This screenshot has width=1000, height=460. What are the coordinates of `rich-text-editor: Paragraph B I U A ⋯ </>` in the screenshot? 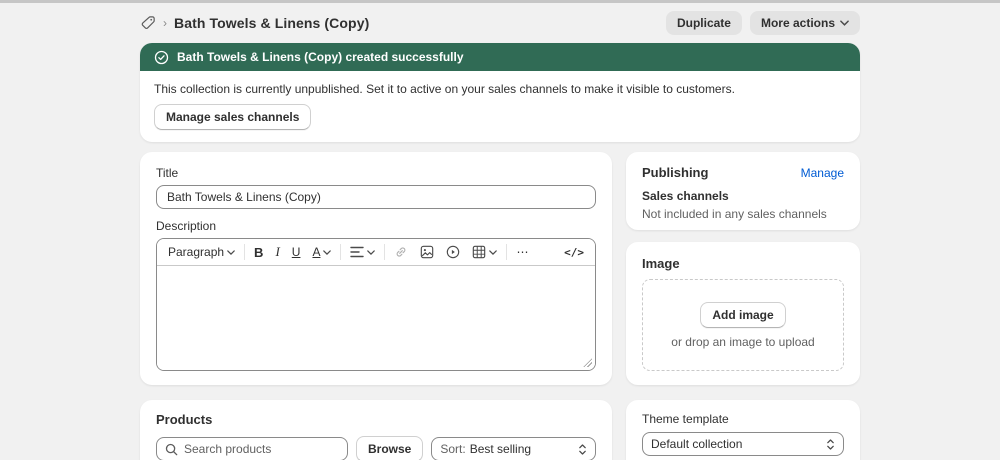 It's located at (376, 304).